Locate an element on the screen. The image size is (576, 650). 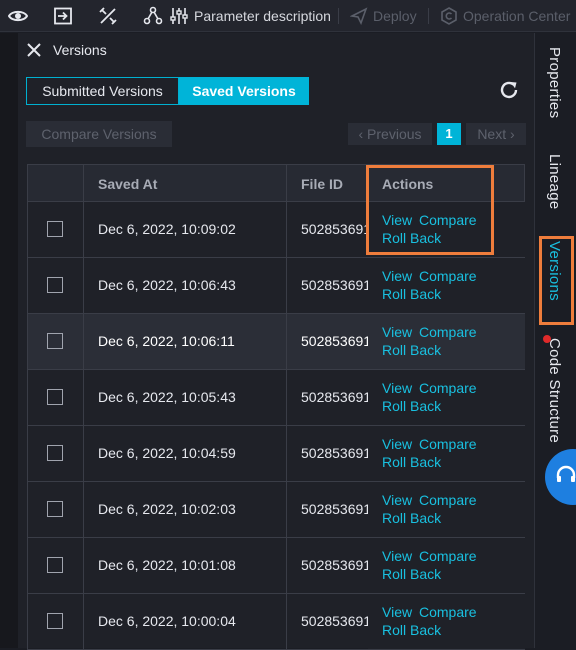
close-icon is located at coordinates (34, 50).